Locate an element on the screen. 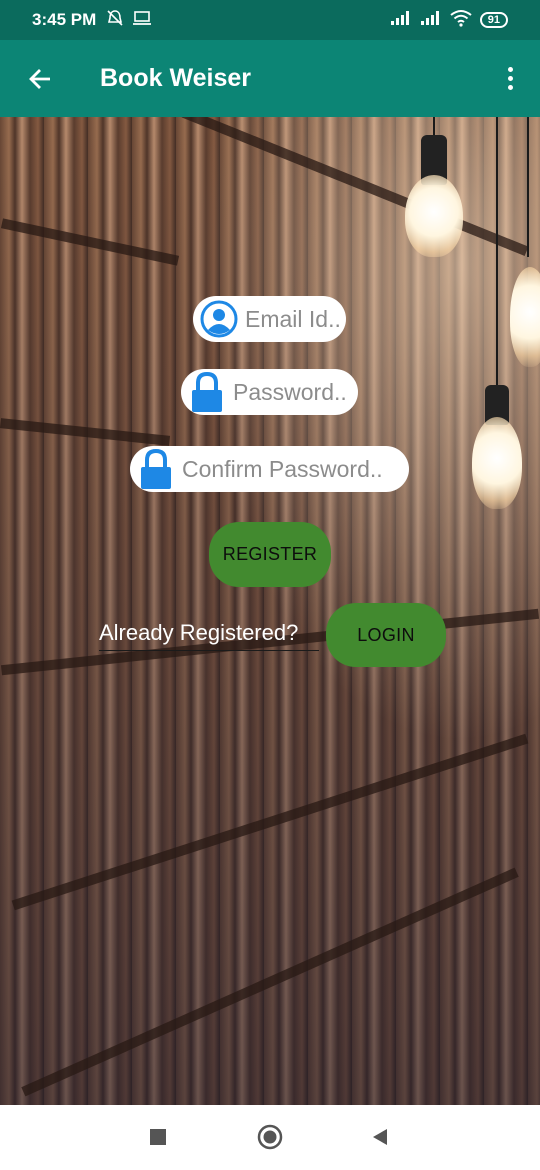 This screenshot has height=1170, width=540. overflow-menu-icon is located at coordinates (510, 79).